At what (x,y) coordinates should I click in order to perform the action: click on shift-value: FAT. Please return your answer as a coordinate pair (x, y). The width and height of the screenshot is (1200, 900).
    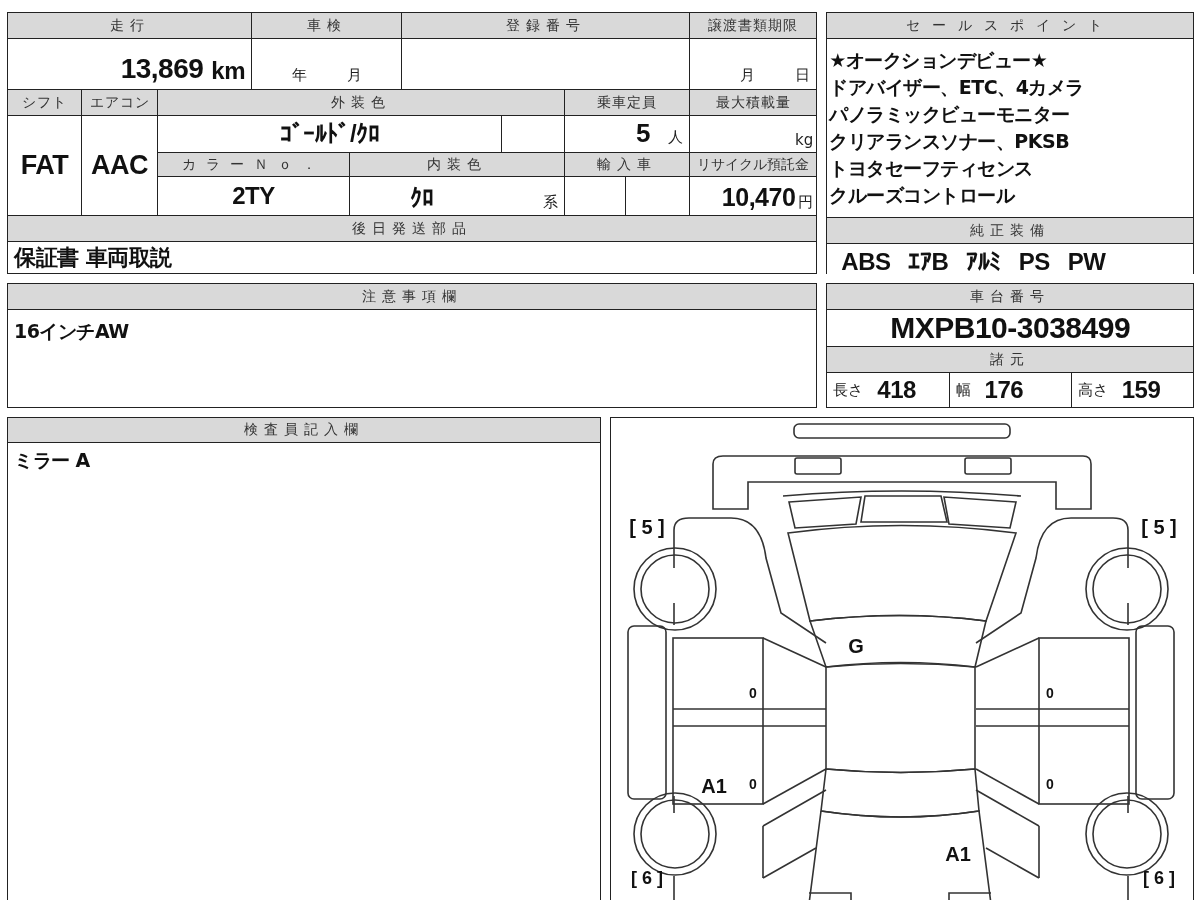
    Looking at the image, I should click on (44, 165).